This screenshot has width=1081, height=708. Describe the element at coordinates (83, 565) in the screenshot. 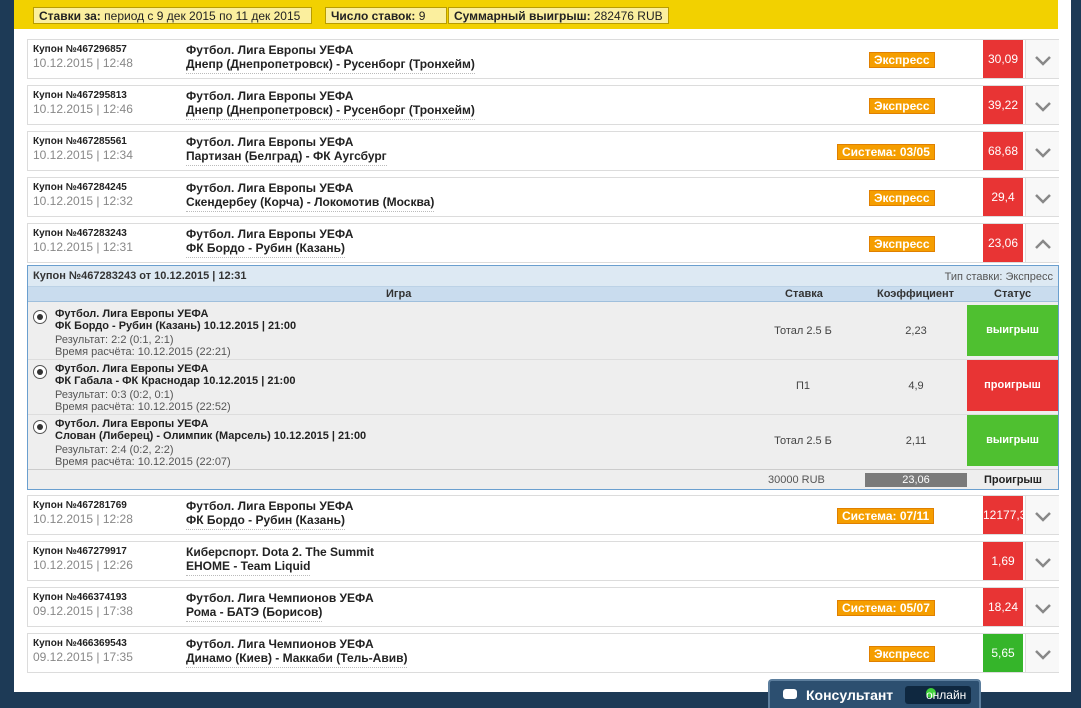

I see `coupon-date: 10.12.2015 | 12:26` at that location.